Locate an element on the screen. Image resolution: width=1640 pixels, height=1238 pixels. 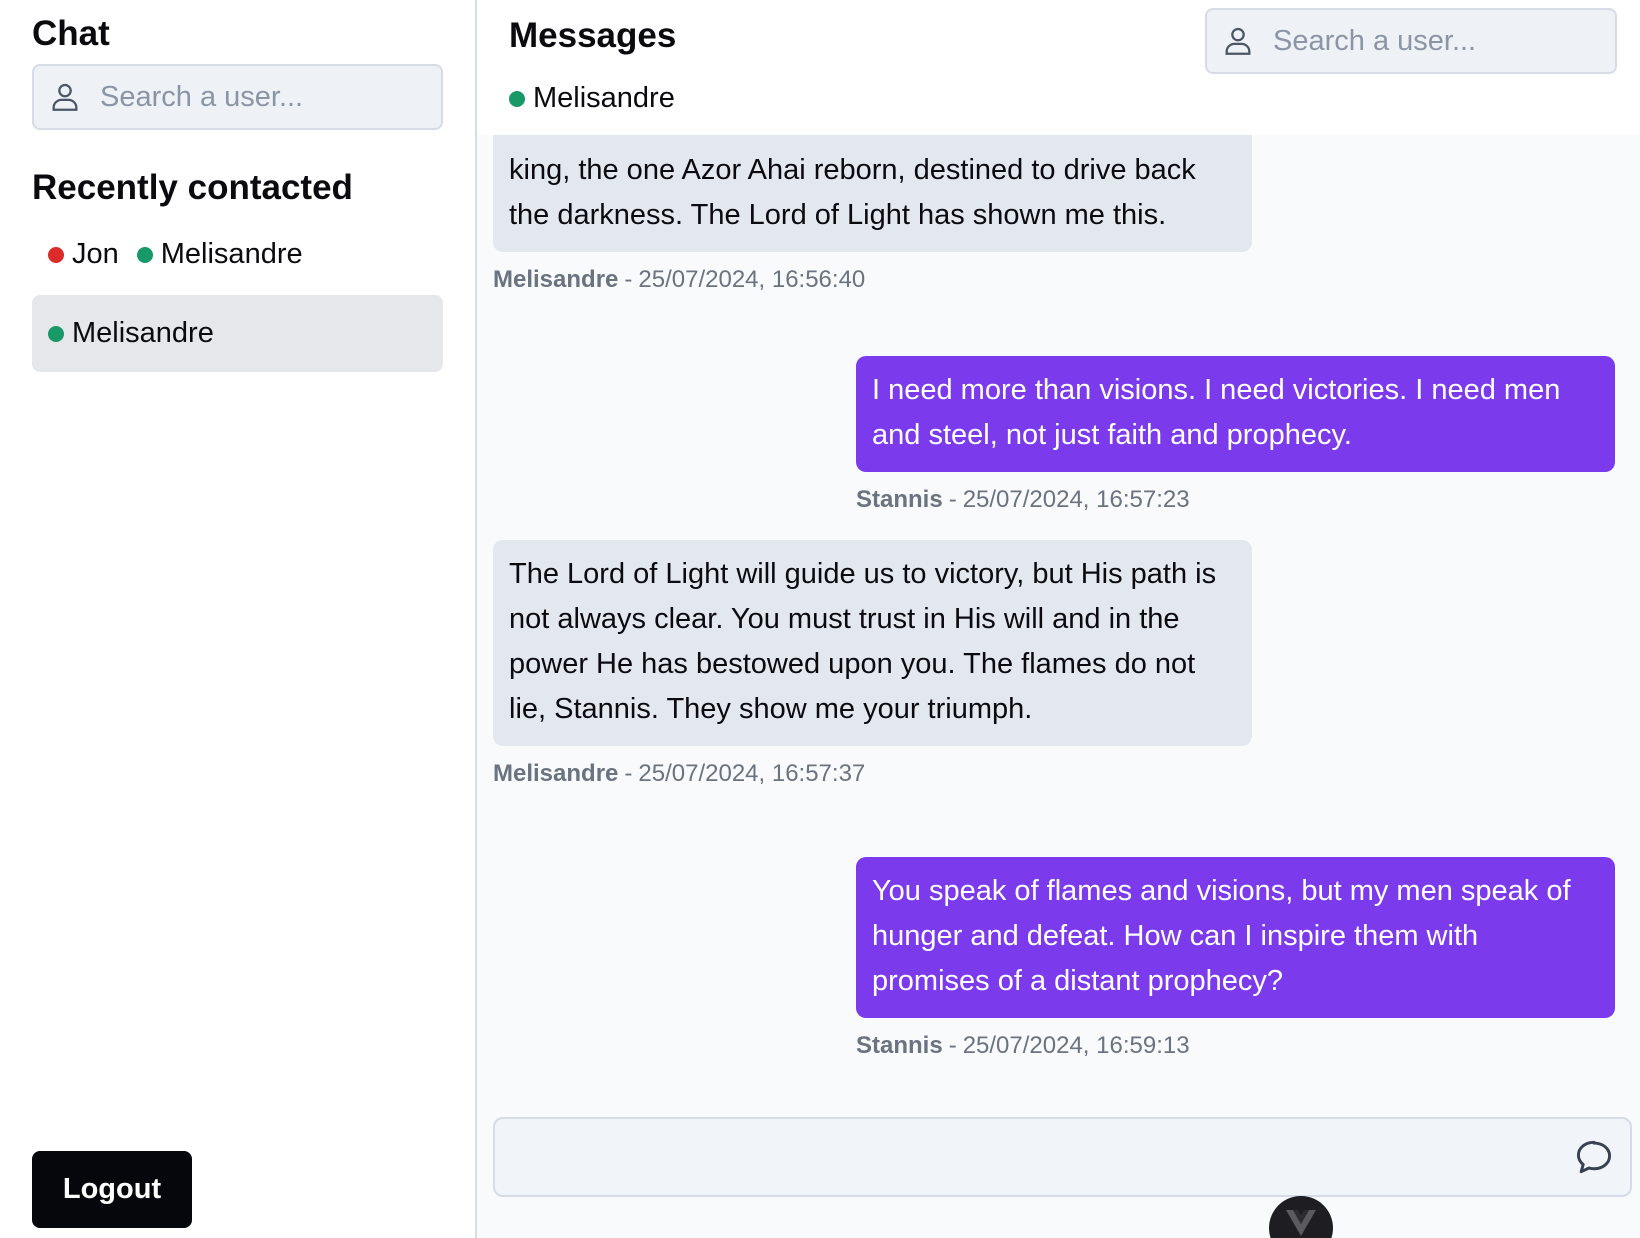
recent-contacts-list: Jon Melisandre is located at coordinates (184, 254).